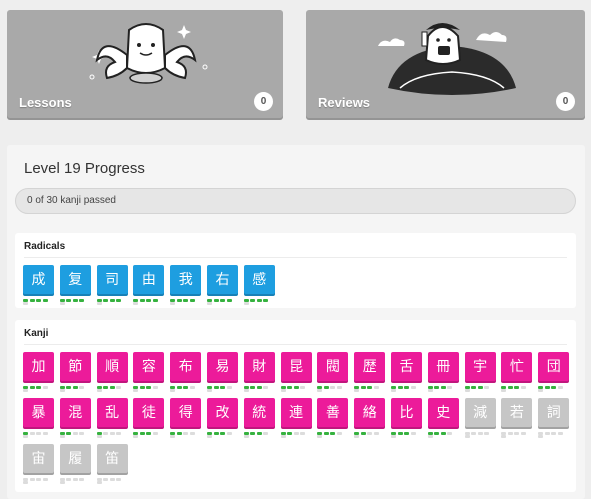 The image size is (591, 499). Describe the element at coordinates (149, 413) in the screenshot. I see `kanji-tile: 徒` at that location.